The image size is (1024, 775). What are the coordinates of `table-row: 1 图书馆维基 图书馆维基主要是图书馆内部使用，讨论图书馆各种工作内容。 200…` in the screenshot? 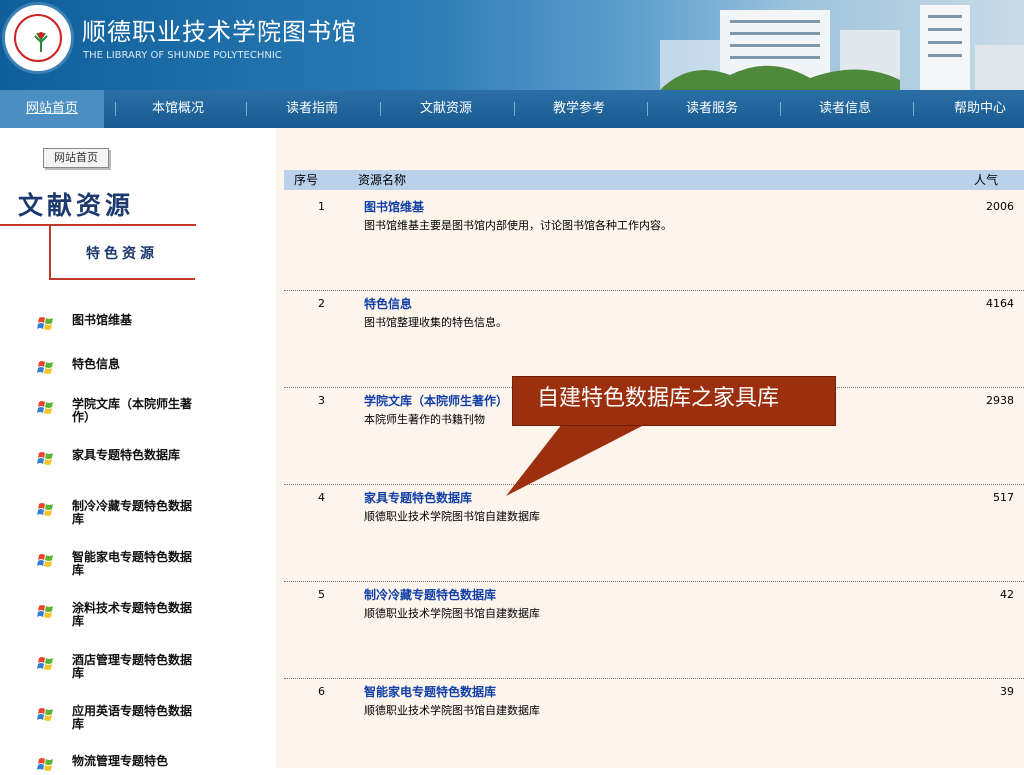 It's located at (654, 242).